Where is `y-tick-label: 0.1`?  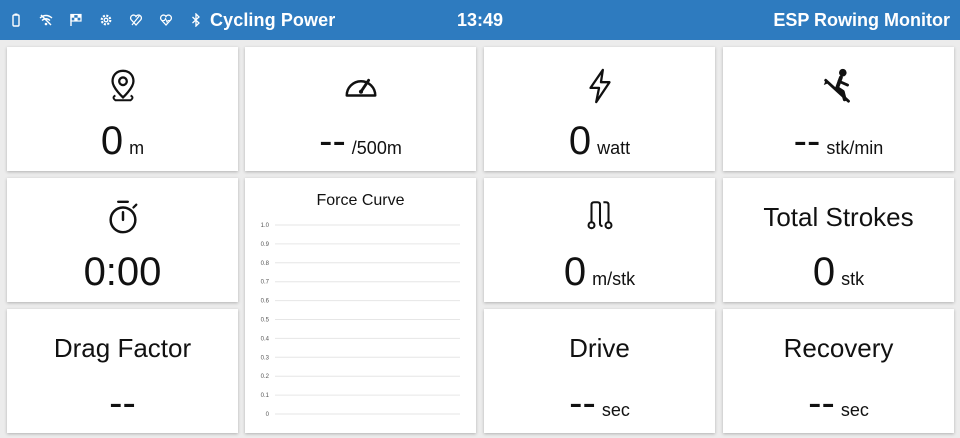
y-tick-label: 0.1 is located at coordinates (265, 396).